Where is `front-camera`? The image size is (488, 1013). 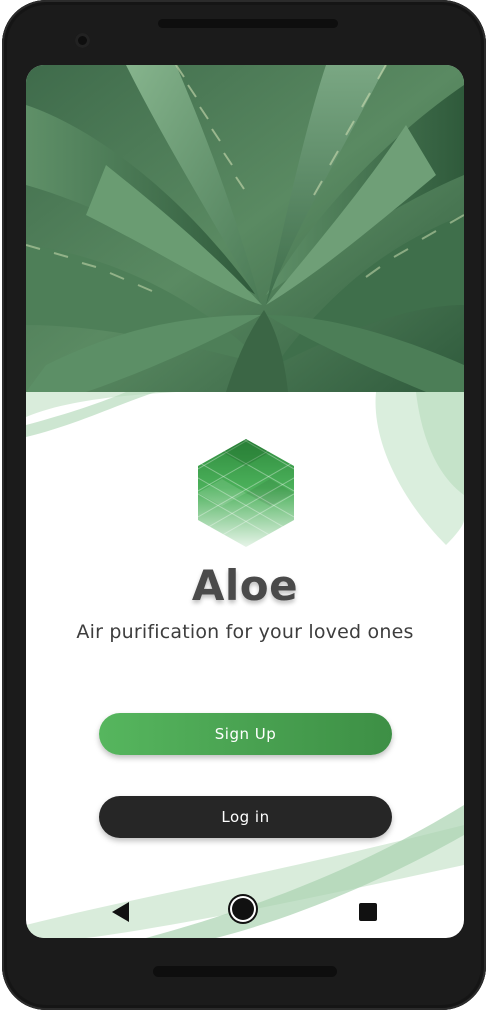
front-camera is located at coordinates (82, 40).